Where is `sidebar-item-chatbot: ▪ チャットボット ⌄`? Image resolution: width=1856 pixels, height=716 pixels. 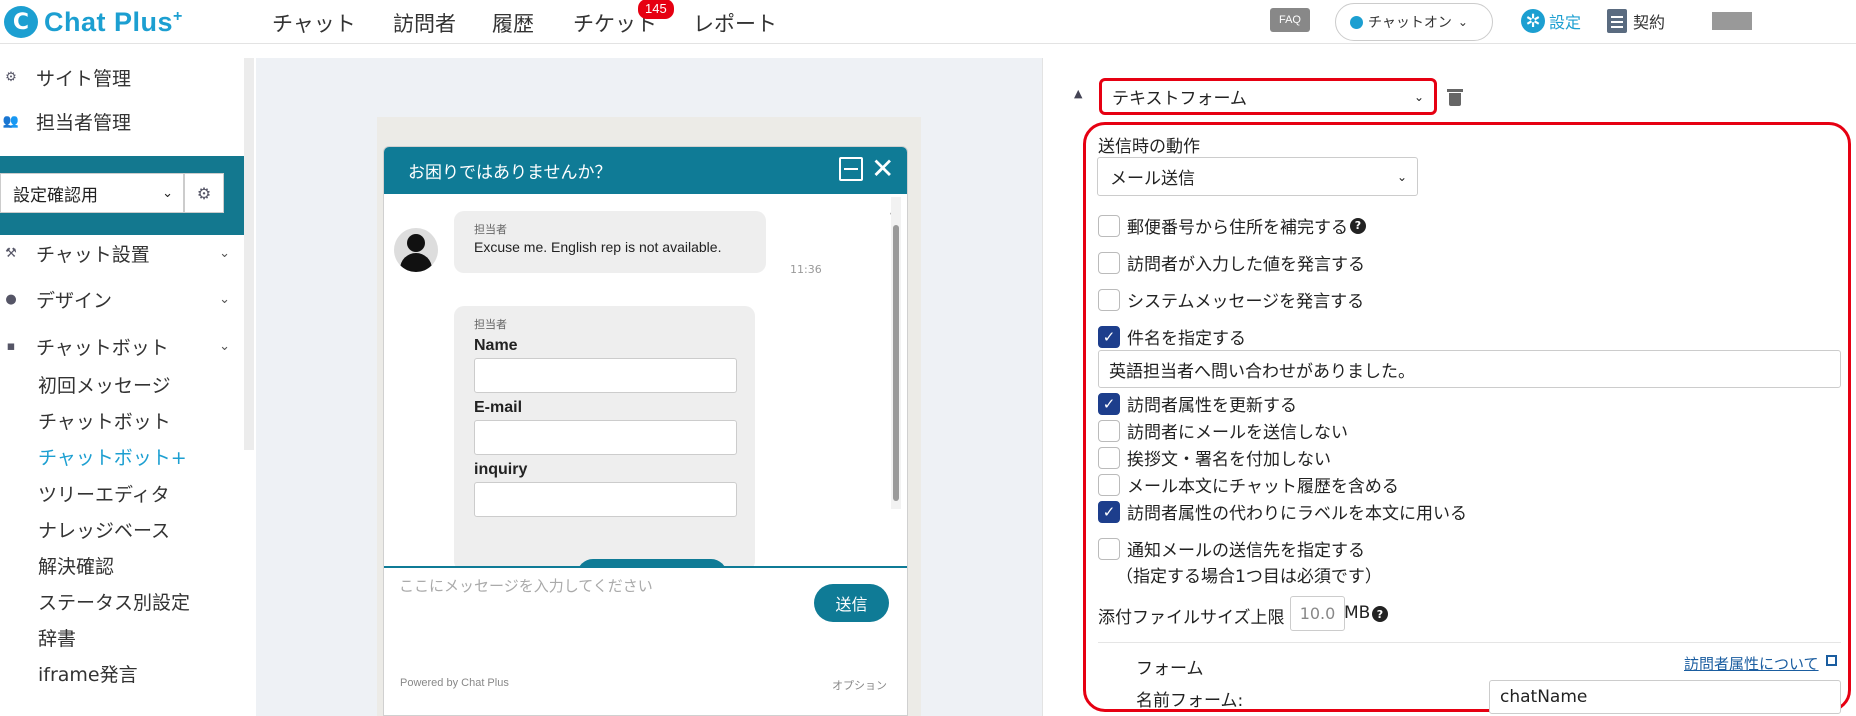 sidebar-item-chatbot: ▪ チャットボット ⌄ is located at coordinates (122, 346).